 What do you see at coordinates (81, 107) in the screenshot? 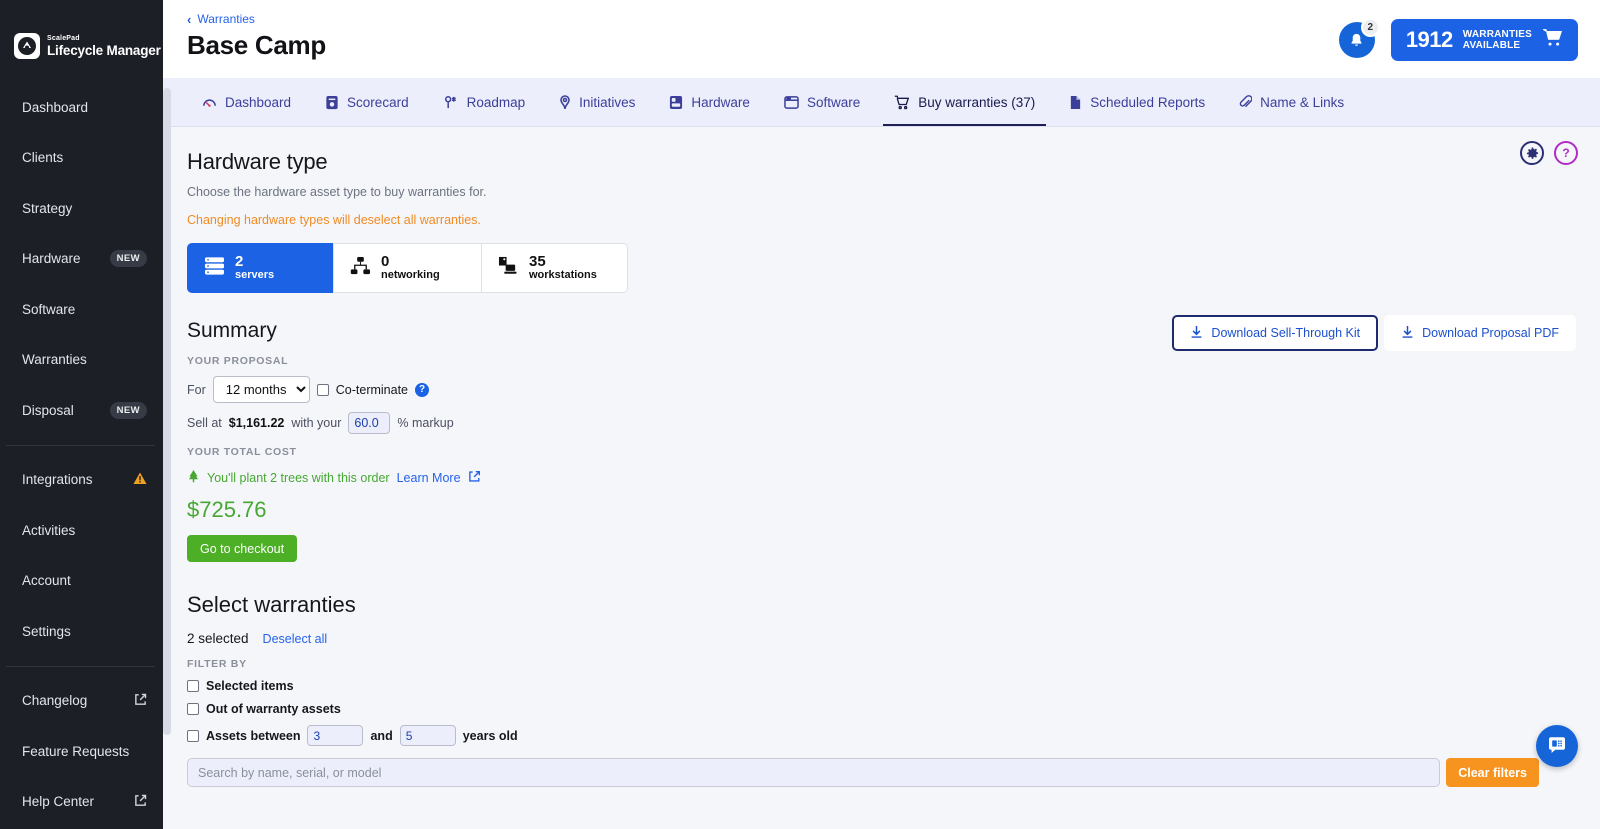
I see `sidebar-item-dashboard: Dashboard` at bounding box center [81, 107].